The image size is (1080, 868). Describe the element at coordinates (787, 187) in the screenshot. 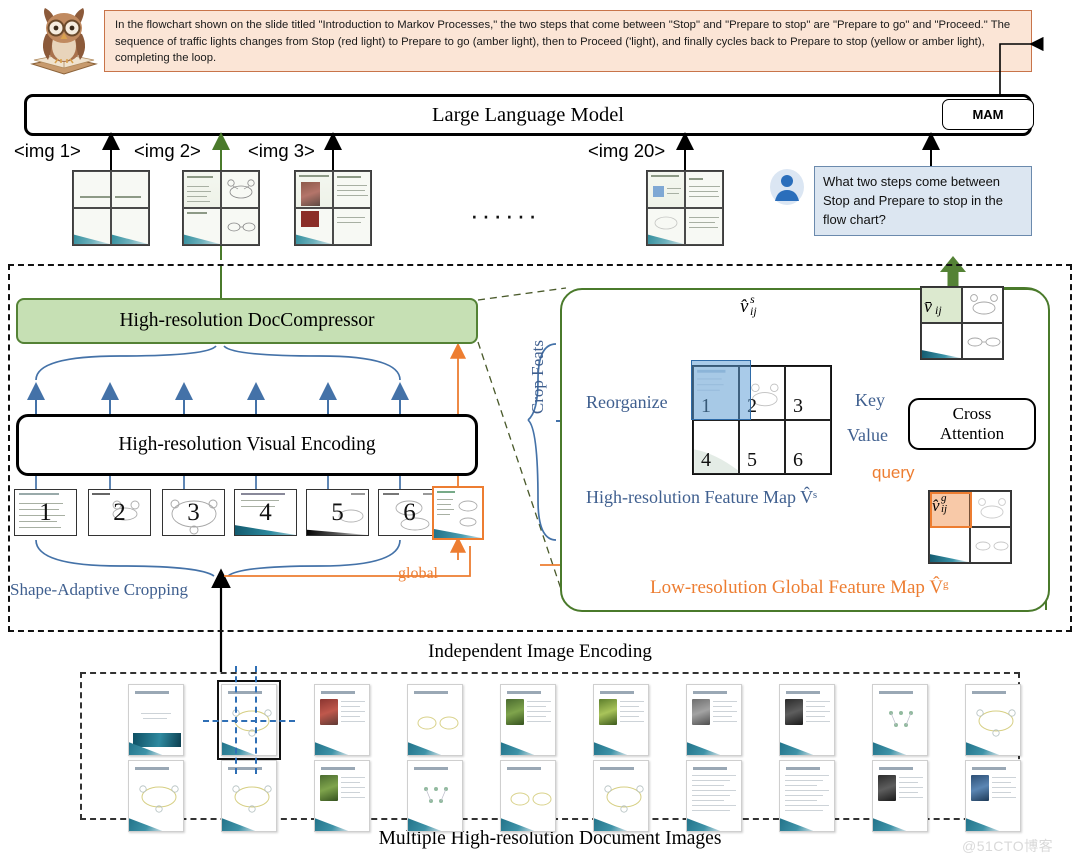

I see `user-avatar-icon` at that location.